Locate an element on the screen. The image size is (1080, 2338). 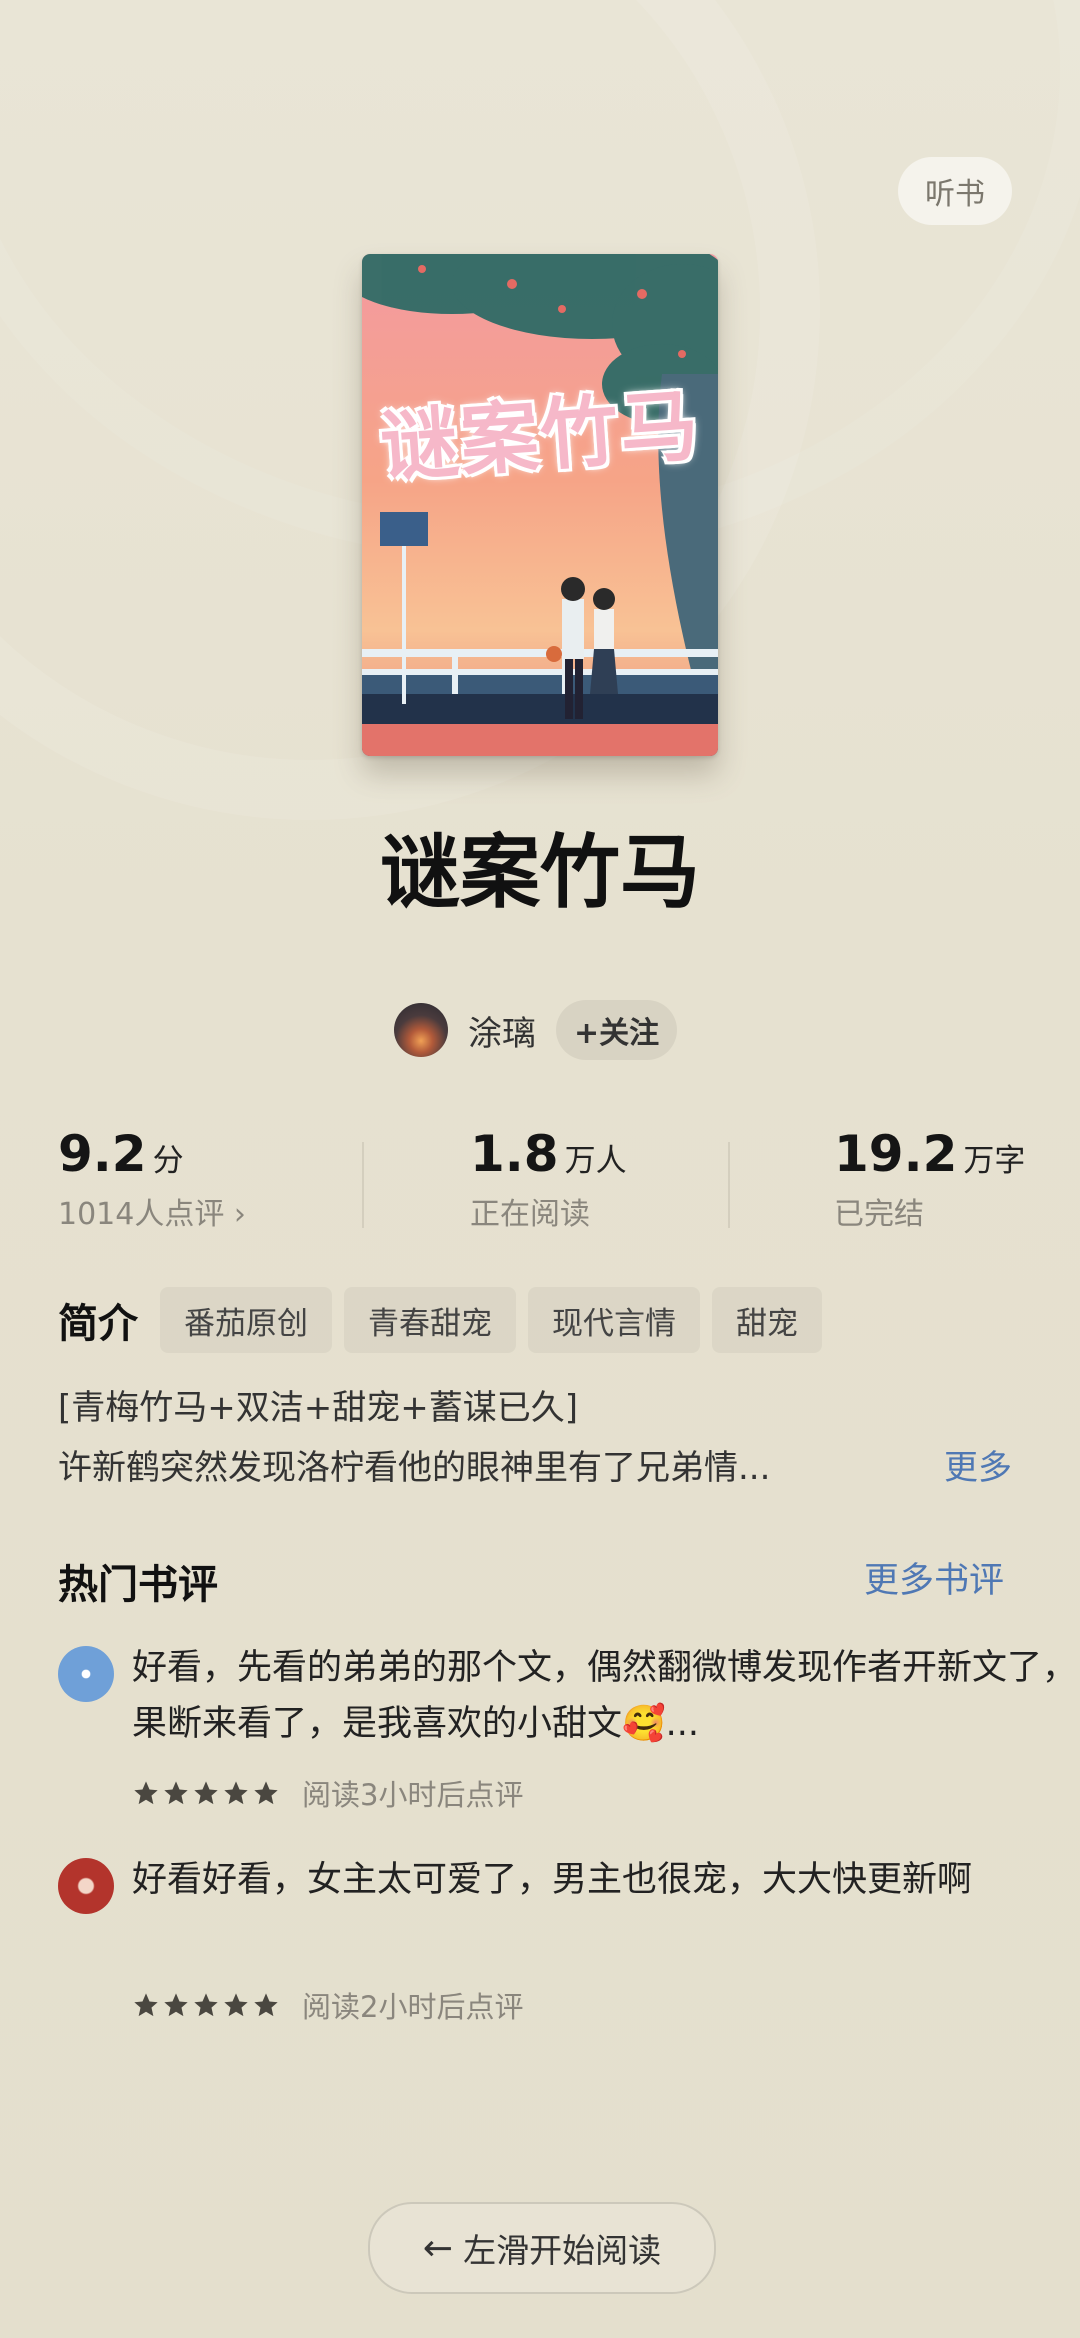
book-cover: 谜案竹马 is located at coordinates (540, 505).